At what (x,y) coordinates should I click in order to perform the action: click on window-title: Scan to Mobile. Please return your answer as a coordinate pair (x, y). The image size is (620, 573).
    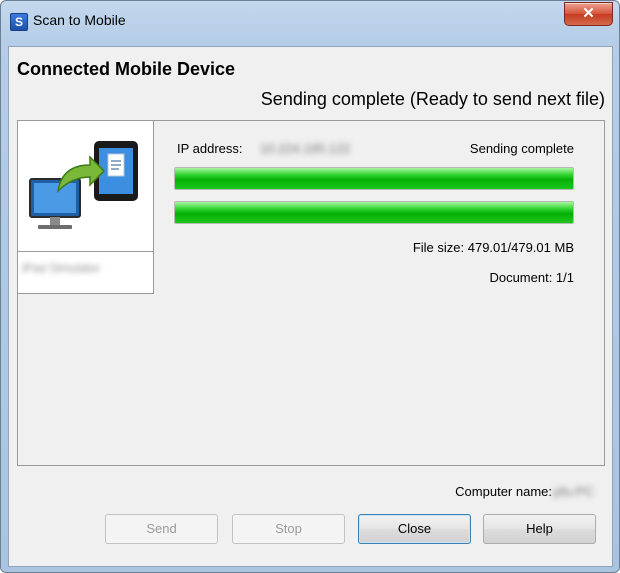
    Looking at the image, I should click on (79, 20).